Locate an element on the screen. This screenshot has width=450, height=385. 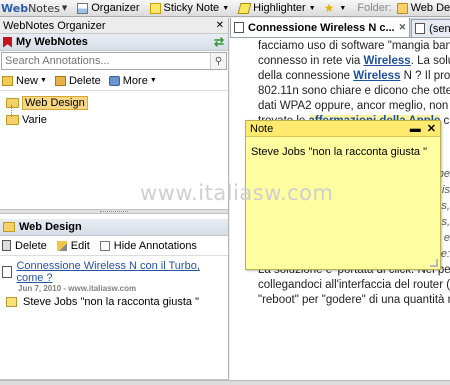
tab-bar: Connessione Wireless N c... ✕ (senza tito is located at coordinates (340, 28).